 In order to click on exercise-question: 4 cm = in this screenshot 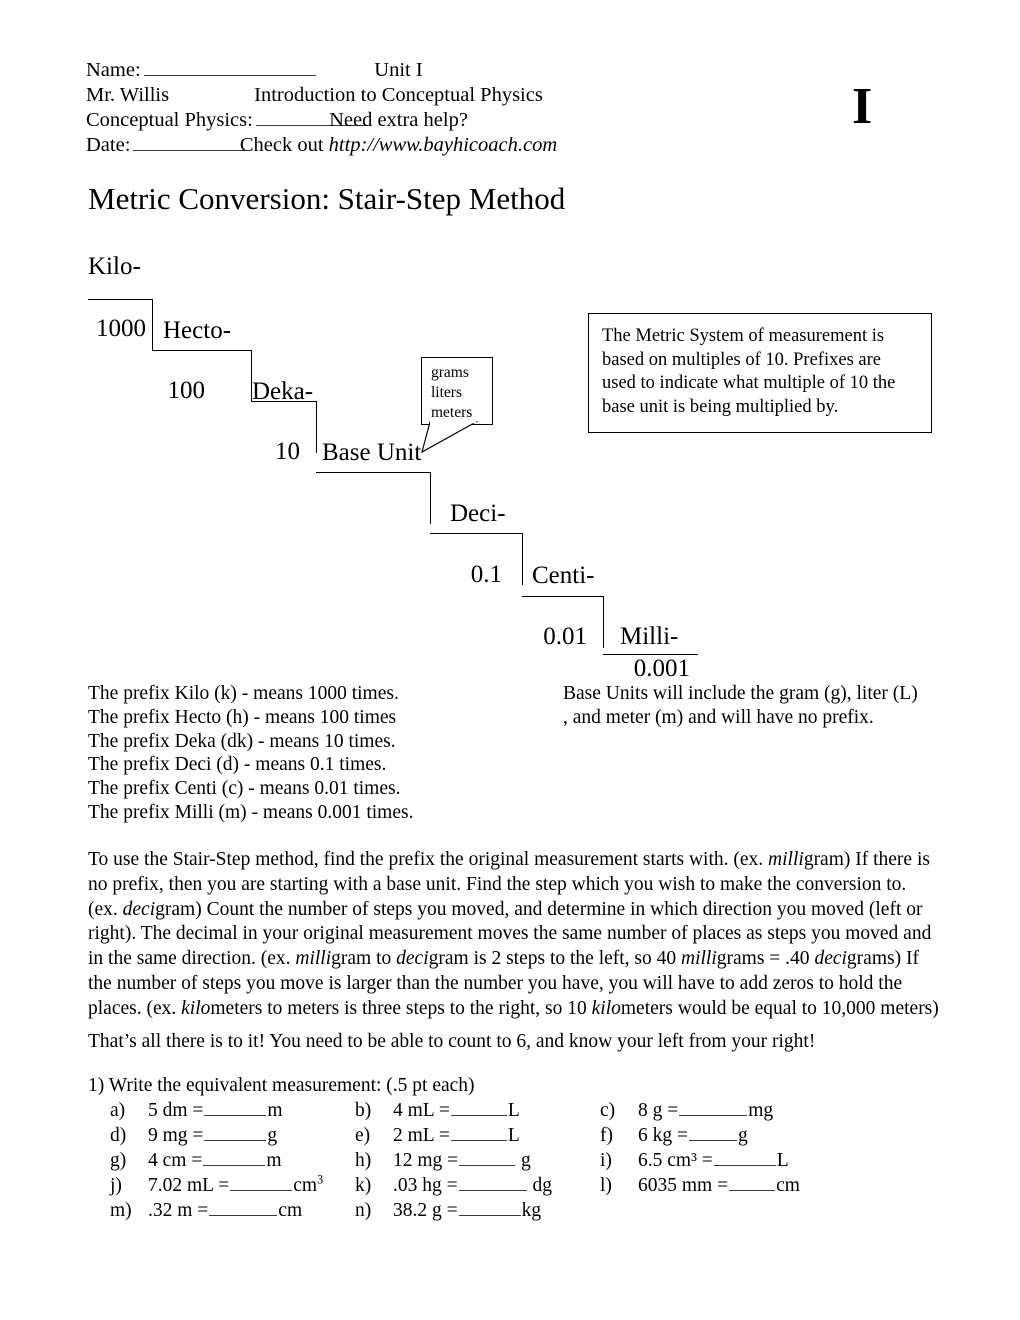, I will do `click(175, 1160)`.